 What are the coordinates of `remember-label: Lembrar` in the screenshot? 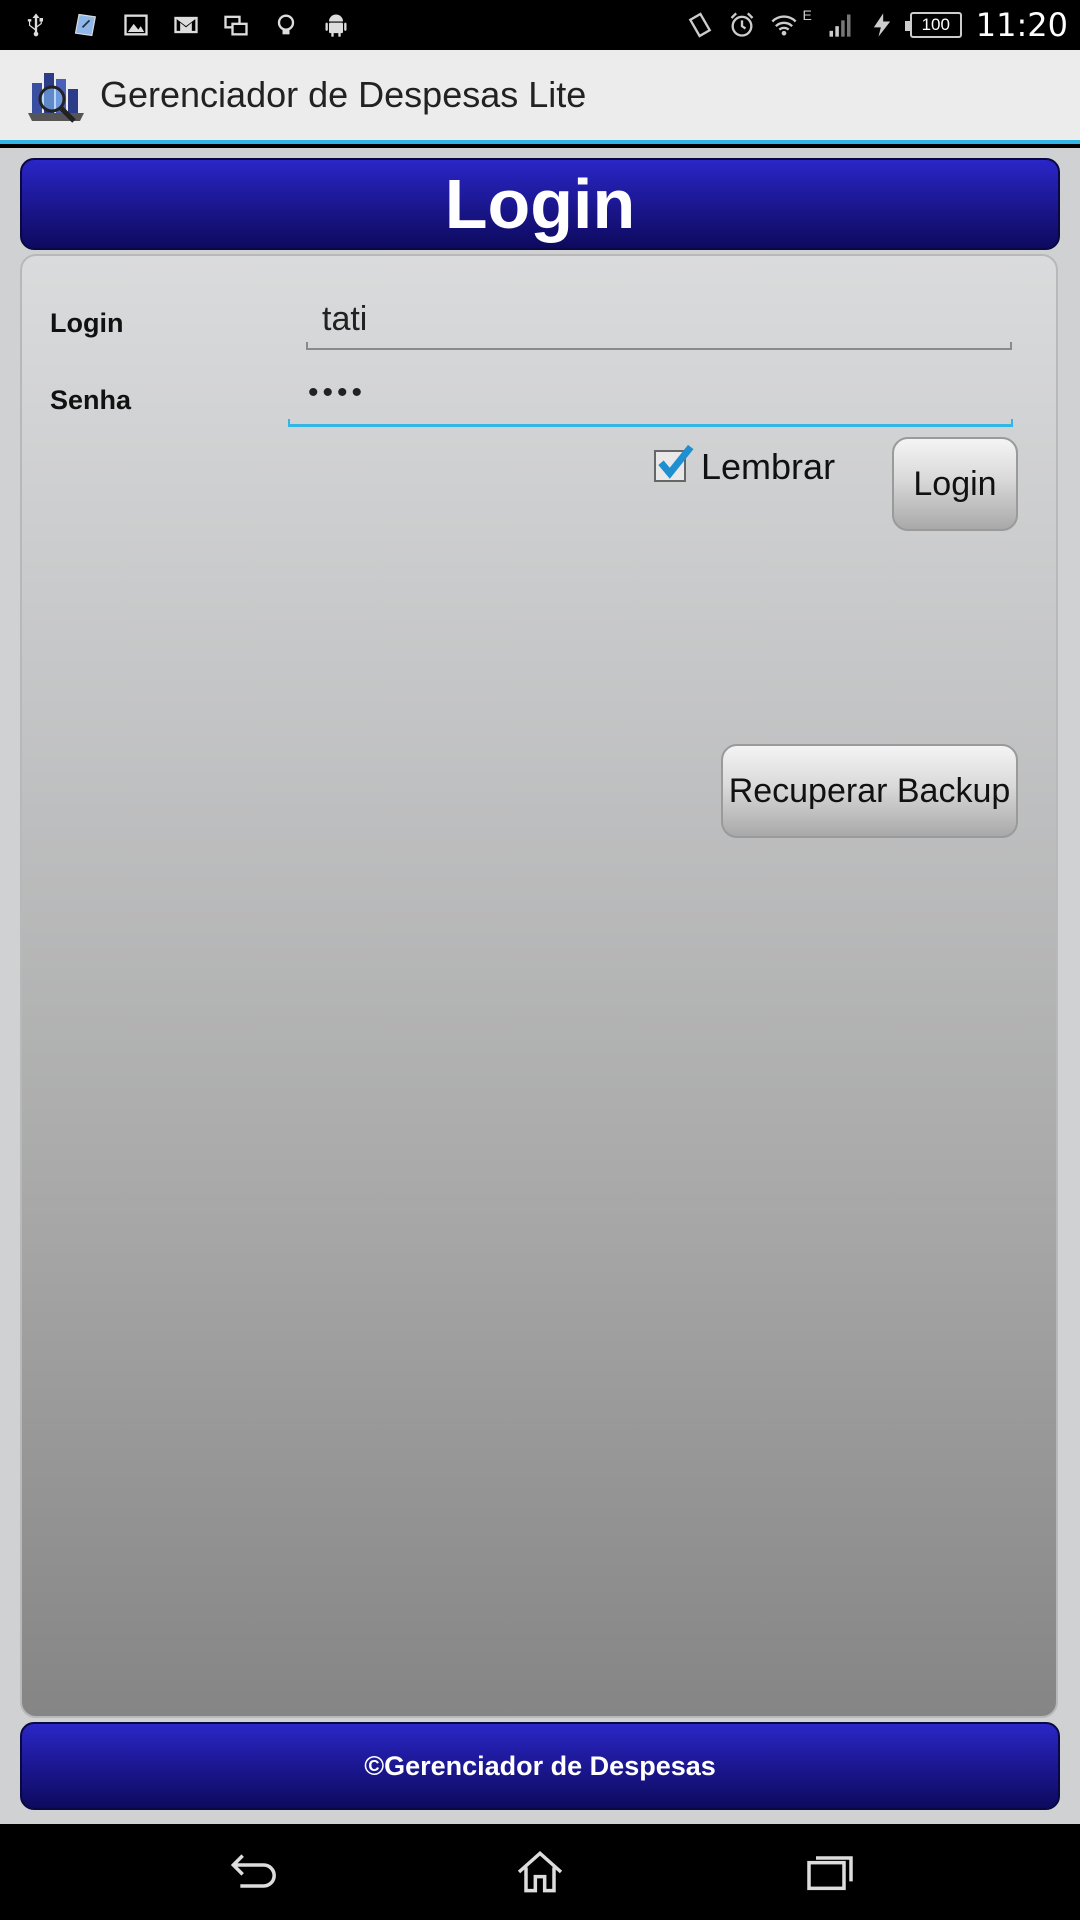 It's located at (768, 467).